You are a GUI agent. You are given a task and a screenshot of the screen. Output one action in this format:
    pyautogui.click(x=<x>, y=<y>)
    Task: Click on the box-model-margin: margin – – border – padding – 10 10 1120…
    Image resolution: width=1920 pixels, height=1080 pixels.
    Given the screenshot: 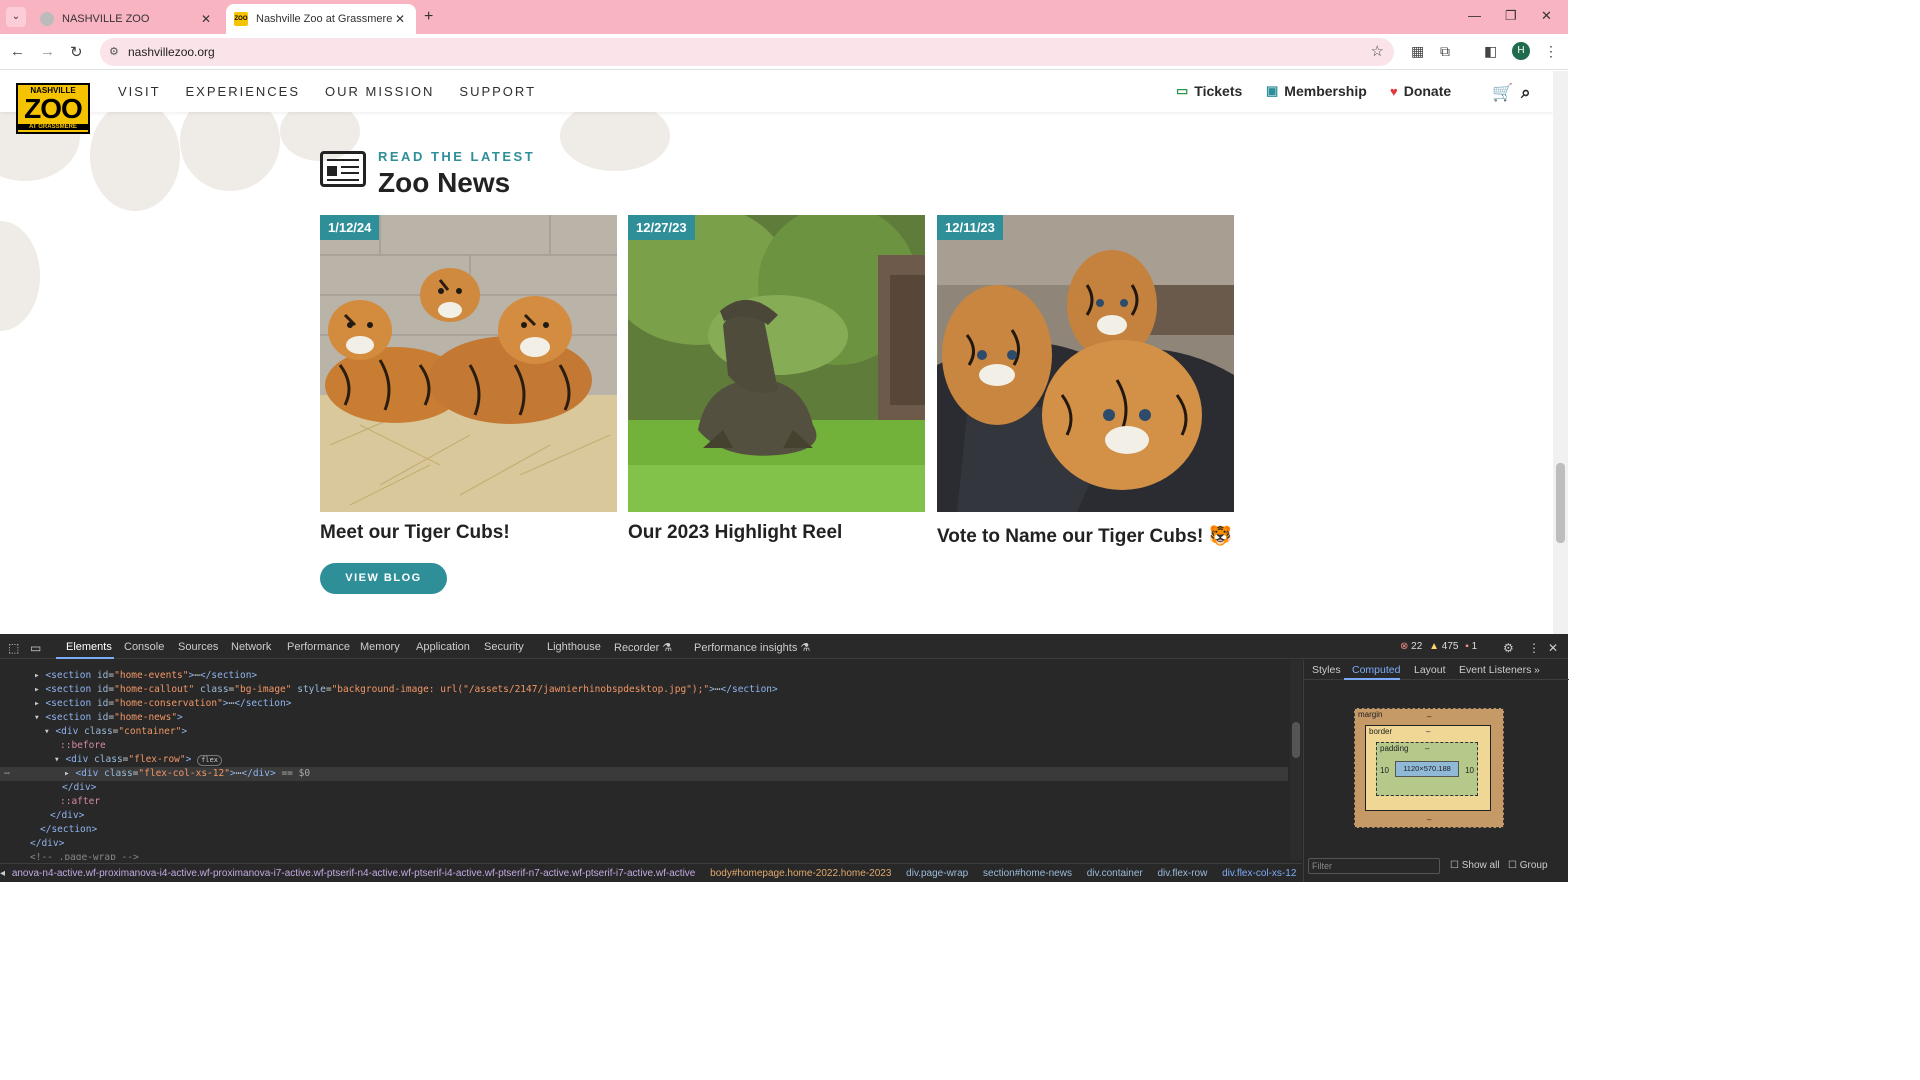 What is the action you would take?
    pyautogui.click(x=1429, y=768)
    